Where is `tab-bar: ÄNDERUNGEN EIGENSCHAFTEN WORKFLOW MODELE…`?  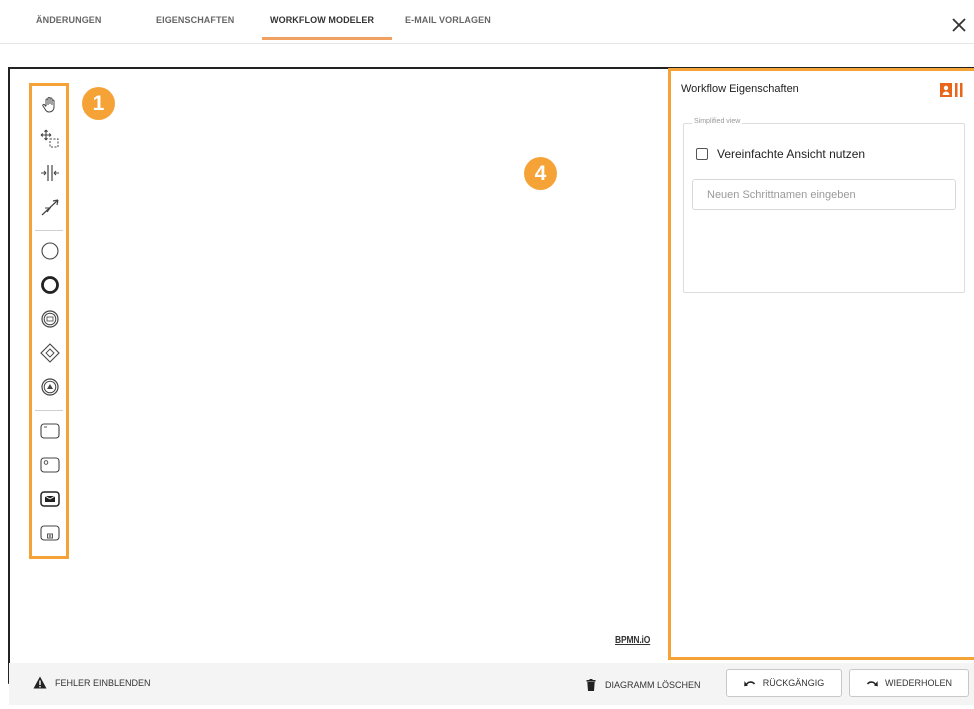 tab-bar: ÄNDERUNGEN EIGENSCHAFTEN WORKFLOW MODELE… is located at coordinates (487, 22).